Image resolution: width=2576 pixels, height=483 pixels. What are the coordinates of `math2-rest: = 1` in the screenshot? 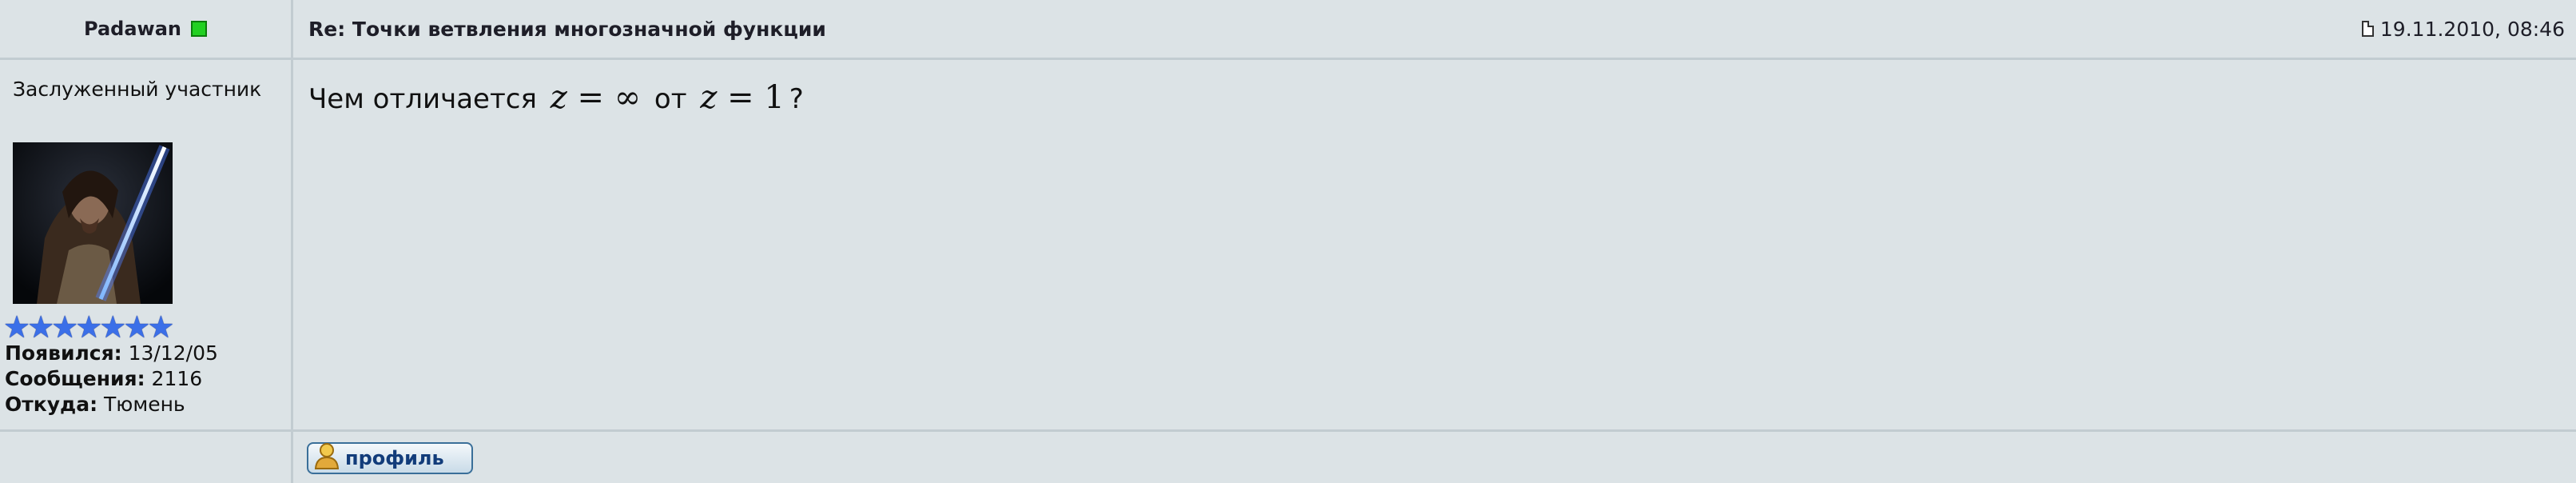 It's located at (751, 98).